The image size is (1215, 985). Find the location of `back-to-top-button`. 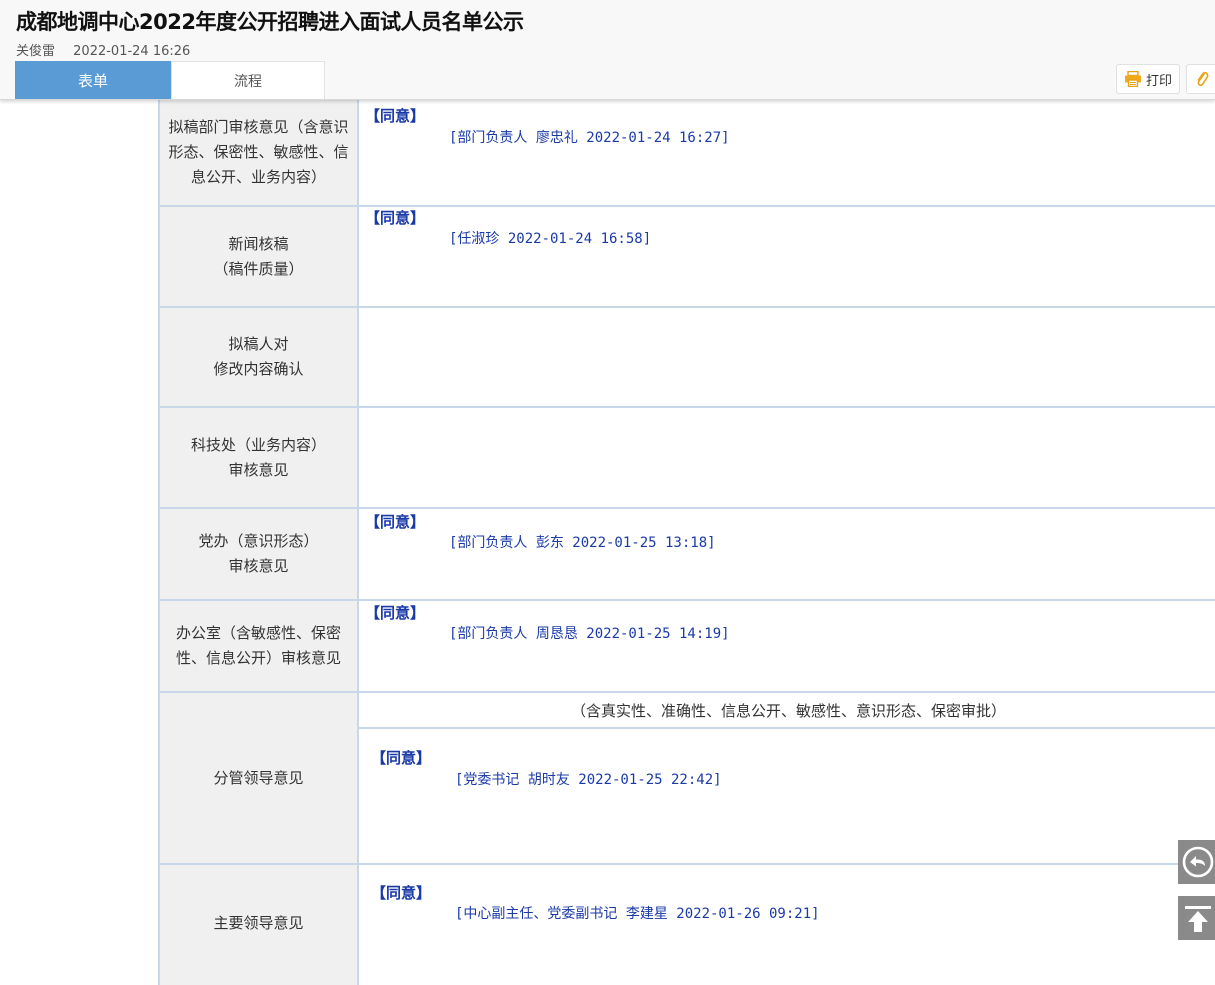

back-to-top-button is located at coordinates (1196, 918).